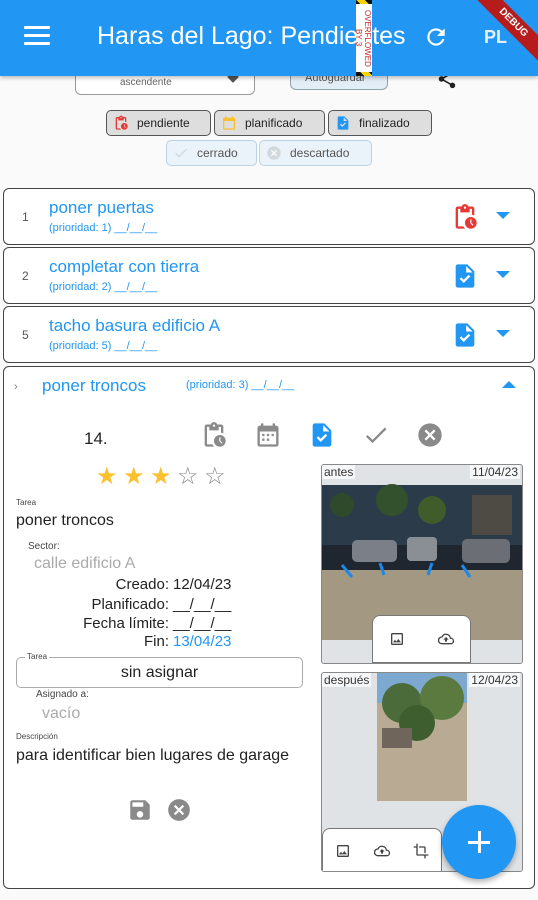 The height and width of the screenshot is (900, 538). I want to click on photo-caption: antes, so click(339, 472).